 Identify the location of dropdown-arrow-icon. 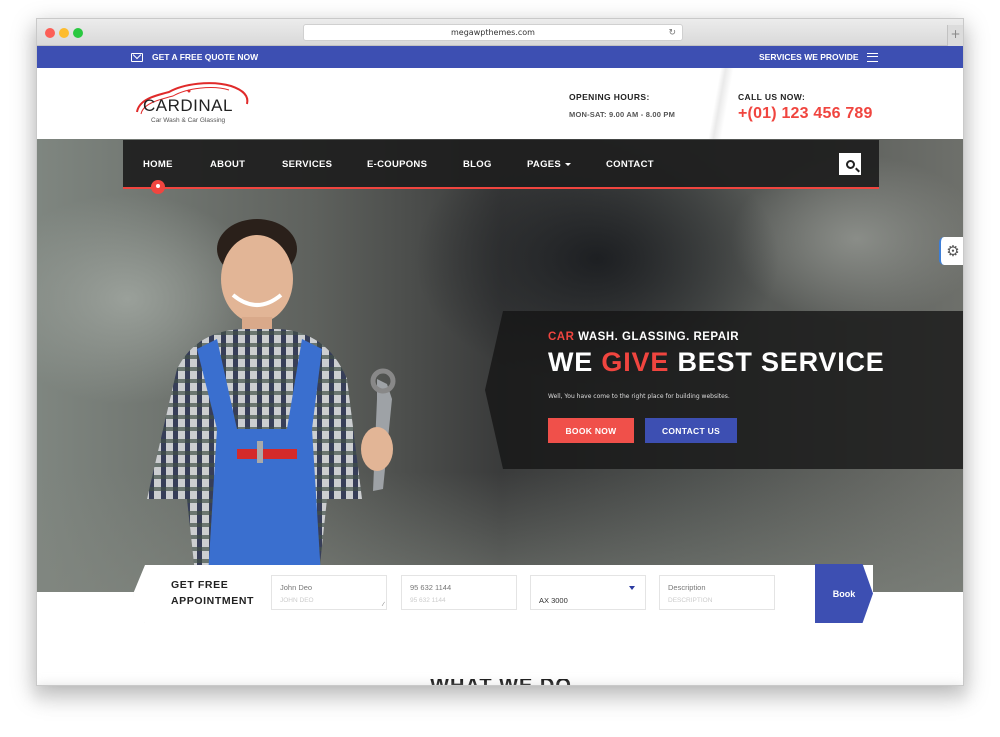
(632, 588).